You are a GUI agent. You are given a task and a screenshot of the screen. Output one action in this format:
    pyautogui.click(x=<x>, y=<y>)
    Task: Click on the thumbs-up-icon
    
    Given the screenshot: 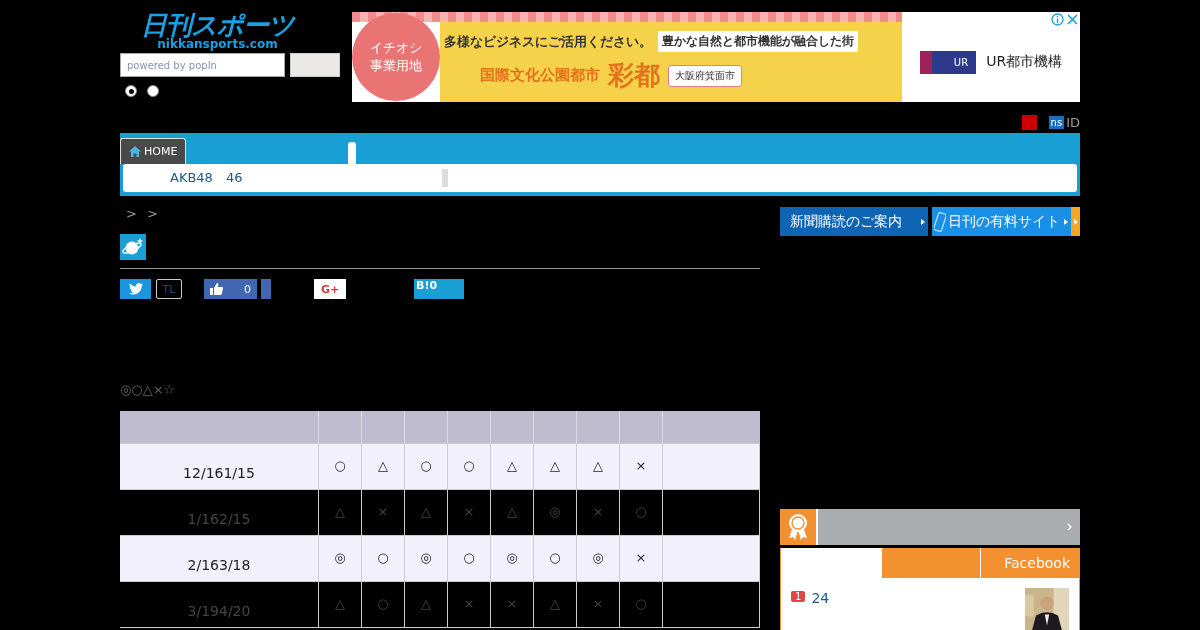 What is the action you would take?
    pyautogui.click(x=216, y=289)
    